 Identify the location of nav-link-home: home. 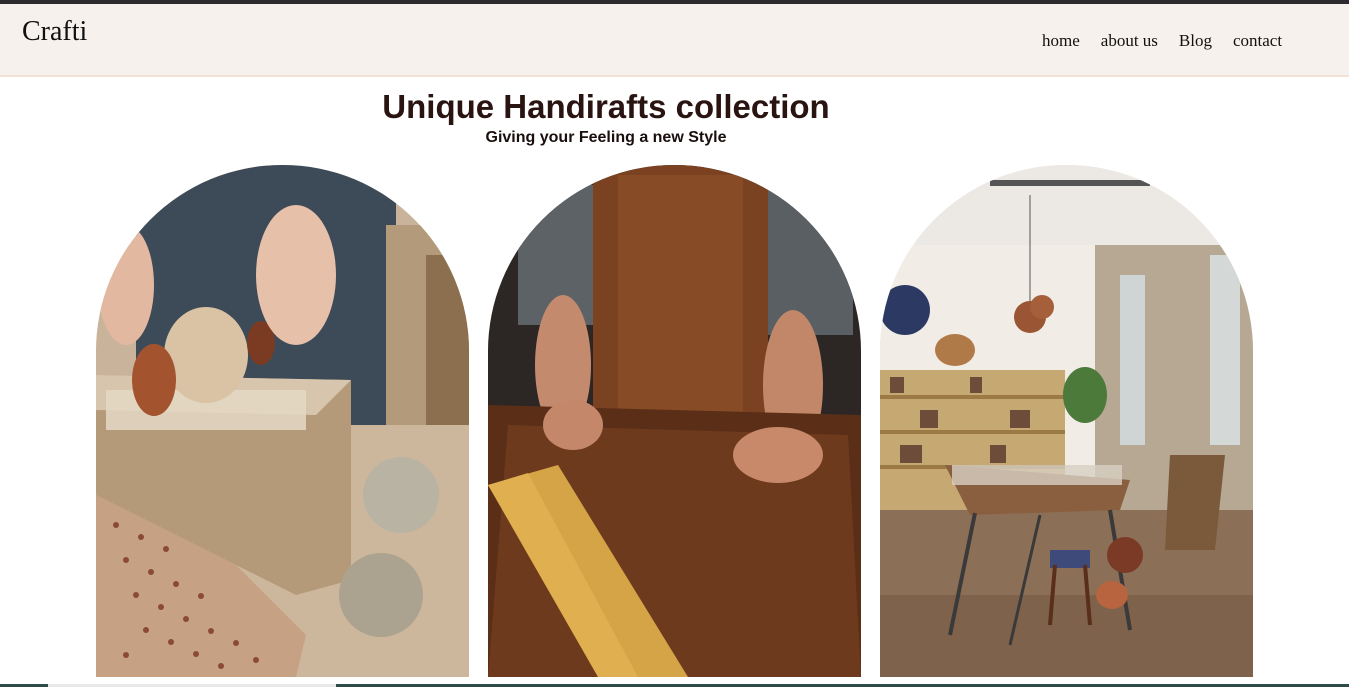
(1061, 40).